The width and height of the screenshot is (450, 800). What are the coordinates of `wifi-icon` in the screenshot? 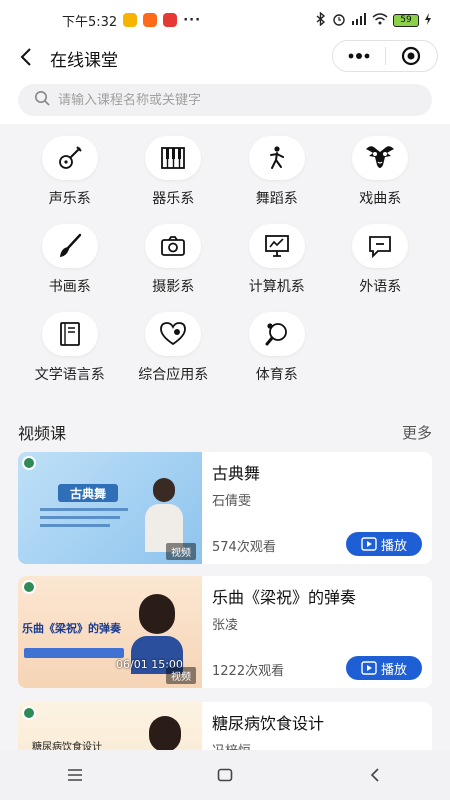 It's located at (380, 20).